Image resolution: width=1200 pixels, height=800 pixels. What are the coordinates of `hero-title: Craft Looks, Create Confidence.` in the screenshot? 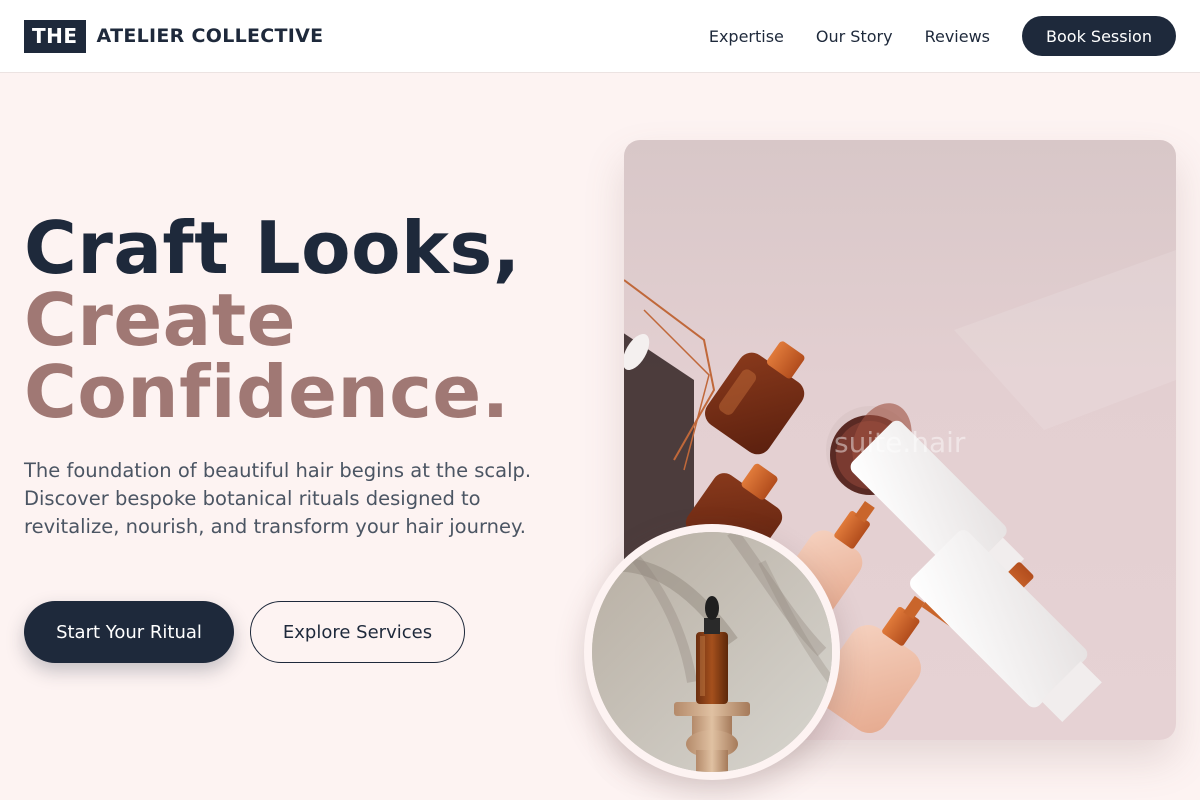 It's located at (272, 320).